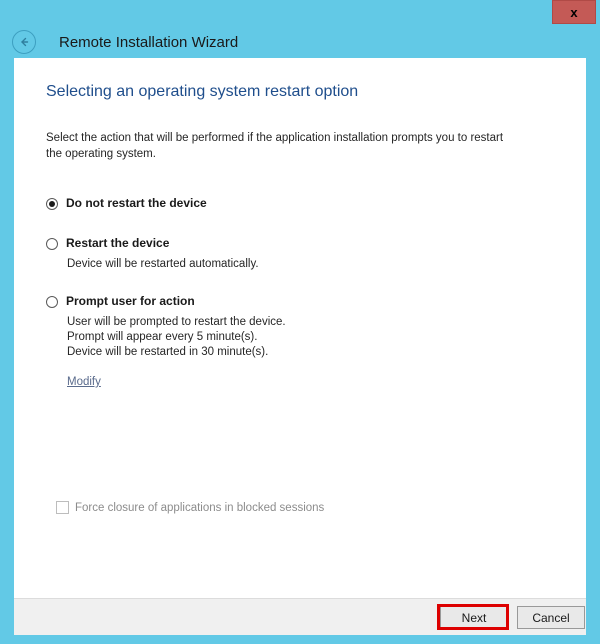  I want to click on footer-bar: Next Cancel, so click(300, 616).